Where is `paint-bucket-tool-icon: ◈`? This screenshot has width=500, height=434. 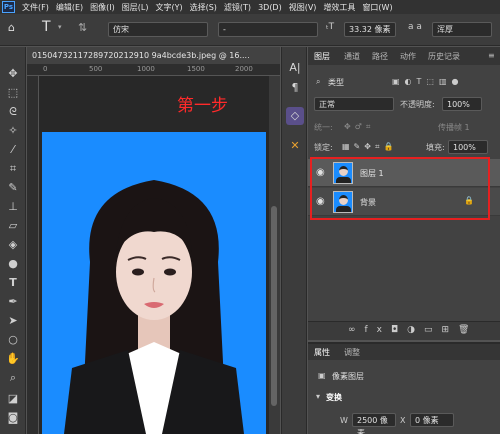
paint-bucket-tool-icon: ◈ is located at coordinates (13, 244).